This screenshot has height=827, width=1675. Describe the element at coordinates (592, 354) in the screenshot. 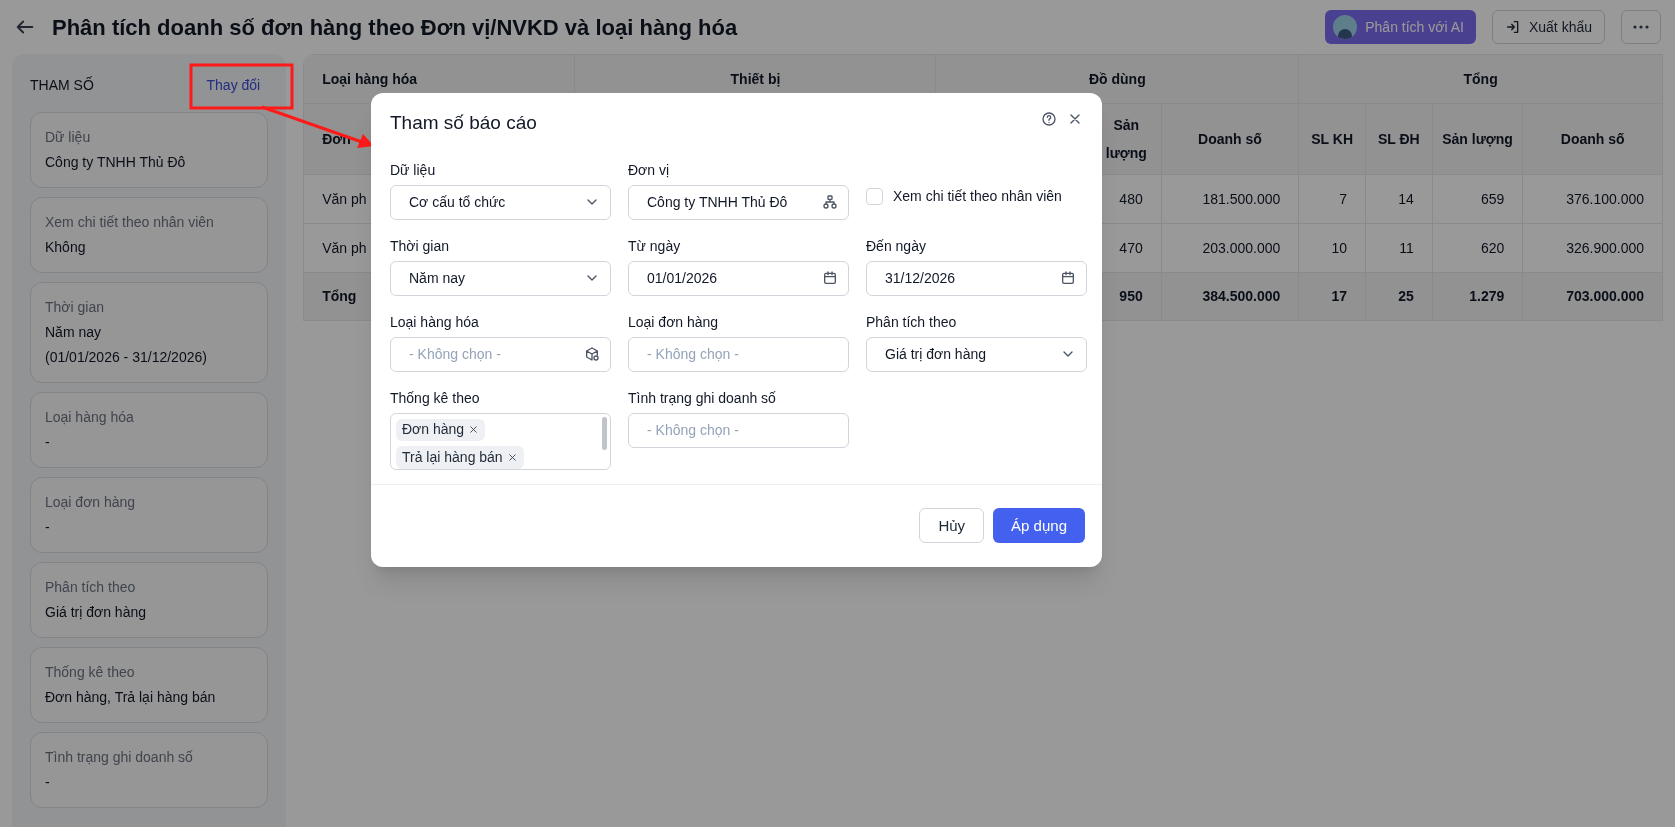

I see `box-icon` at that location.